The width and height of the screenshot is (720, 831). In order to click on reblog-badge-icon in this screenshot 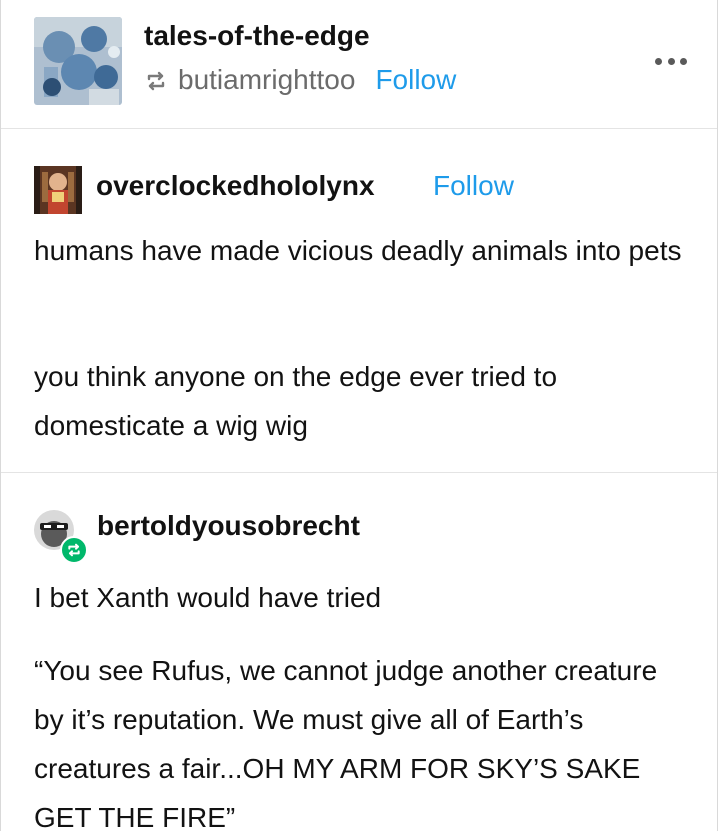, I will do `click(74, 550)`.